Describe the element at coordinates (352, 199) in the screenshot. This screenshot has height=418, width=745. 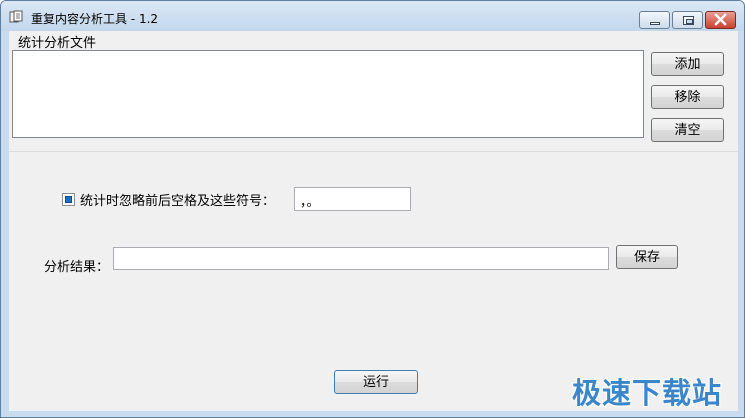
I see `ignore-symbols-input: ，。` at that location.